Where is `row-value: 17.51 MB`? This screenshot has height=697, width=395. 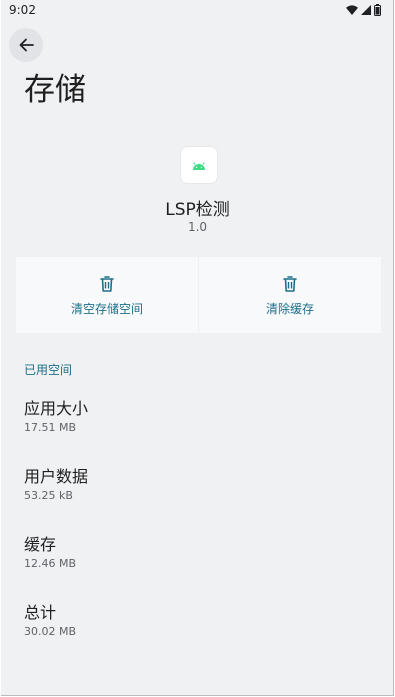
row-value: 17.51 MB is located at coordinates (50, 427).